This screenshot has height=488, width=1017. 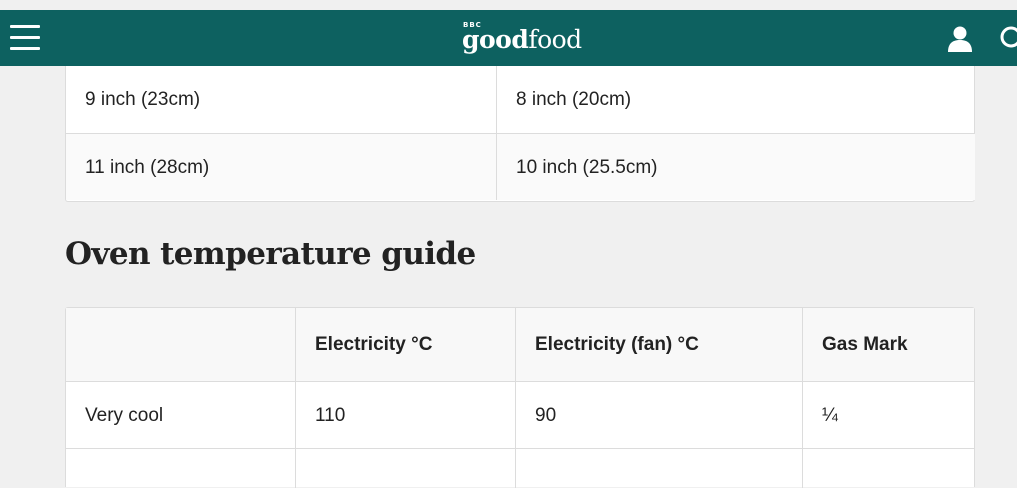 What do you see at coordinates (555, 39) in the screenshot?
I see `logo-food: food` at bounding box center [555, 39].